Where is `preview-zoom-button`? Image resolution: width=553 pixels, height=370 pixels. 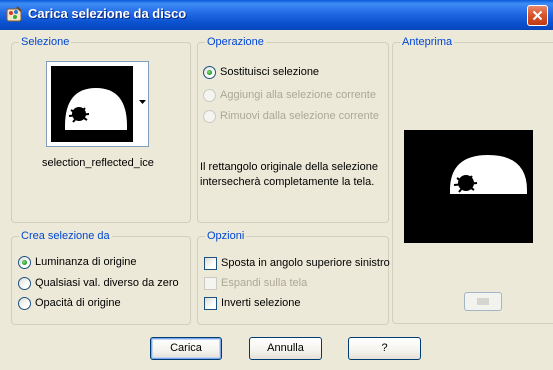 preview-zoom-button is located at coordinates (483, 301).